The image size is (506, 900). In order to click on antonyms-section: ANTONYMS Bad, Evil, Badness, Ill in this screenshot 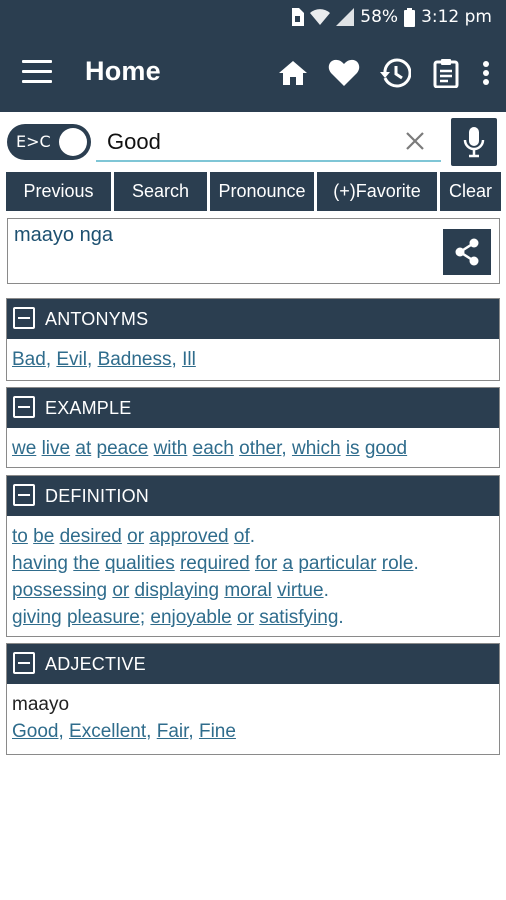, I will do `click(253, 339)`.